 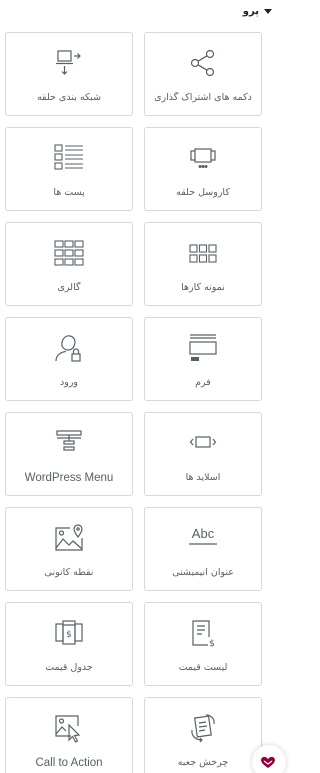 What do you see at coordinates (69, 538) in the screenshot?
I see `hotspot-icon` at bounding box center [69, 538].